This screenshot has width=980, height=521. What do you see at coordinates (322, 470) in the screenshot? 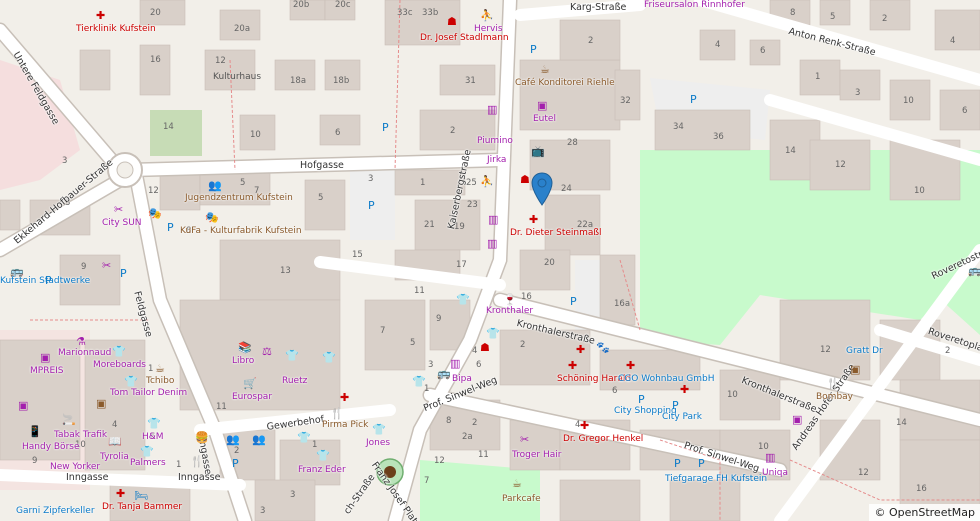
I see `poi-franz-eder: Franz Eder` at bounding box center [322, 470].